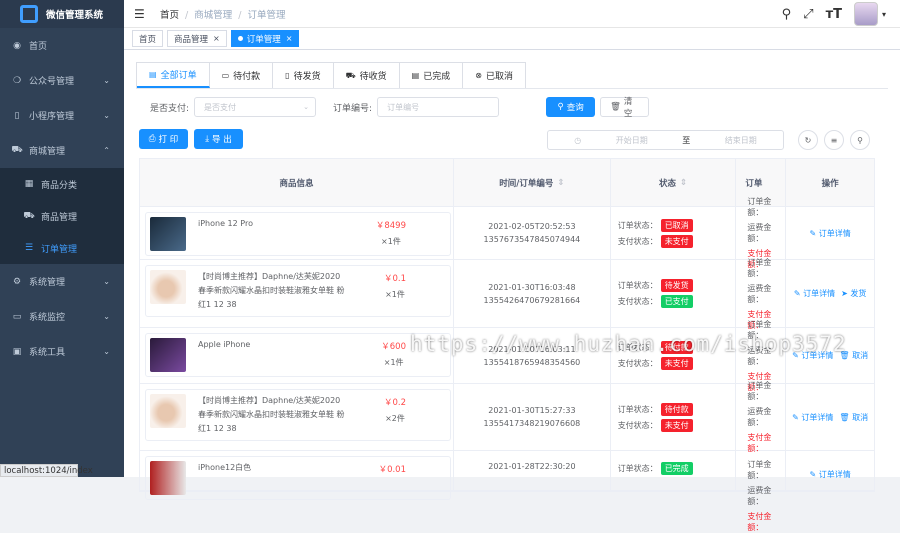  Describe the element at coordinates (241, 75) in the screenshot. I see `tab-pending-payment: ▭ 待付款` at that location.